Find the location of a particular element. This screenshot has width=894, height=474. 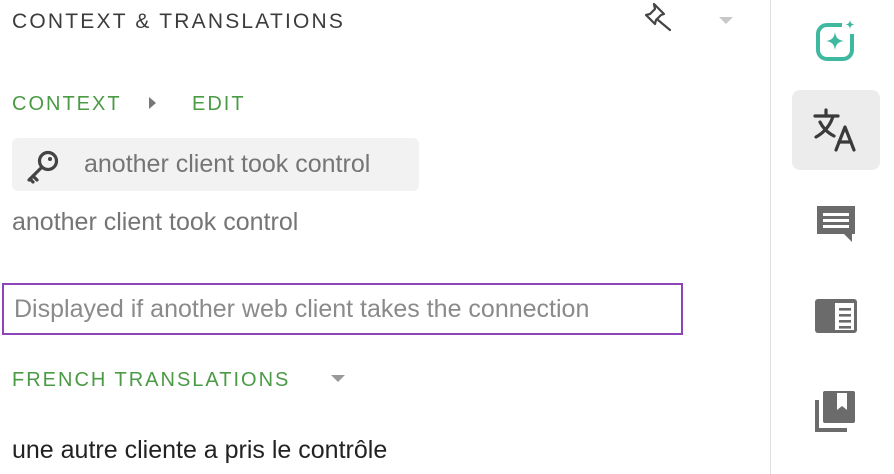

context-section-label: CONTEXT is located at coordinates (67, 104).